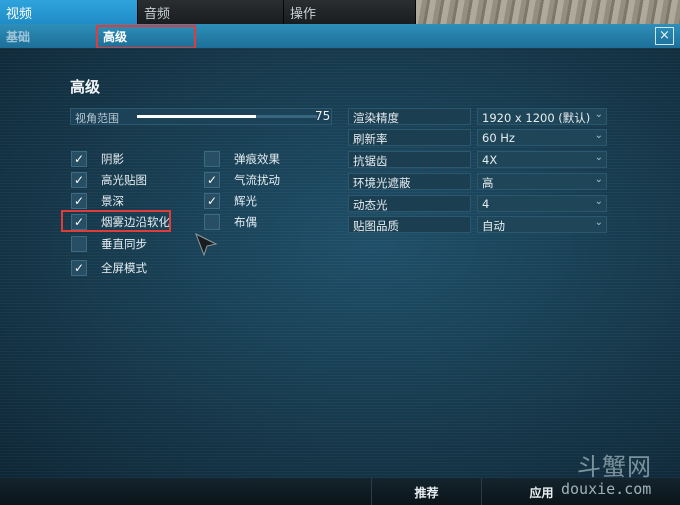 Image resolution: width=680 pixels, height=505 pixels. I want to click on vsync-checkbox, so click(79, 244).